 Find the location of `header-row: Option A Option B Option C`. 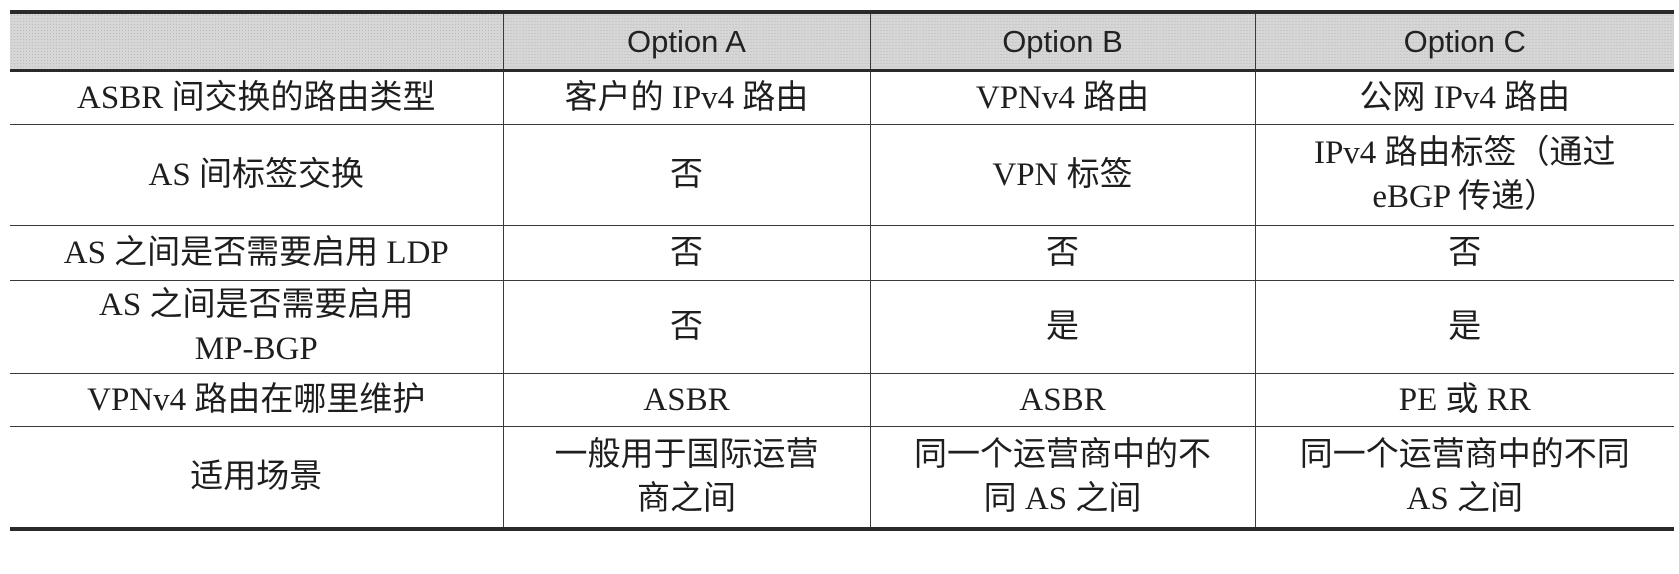

header-row: Option A Option B Option C is located at coordinates (842, 41).